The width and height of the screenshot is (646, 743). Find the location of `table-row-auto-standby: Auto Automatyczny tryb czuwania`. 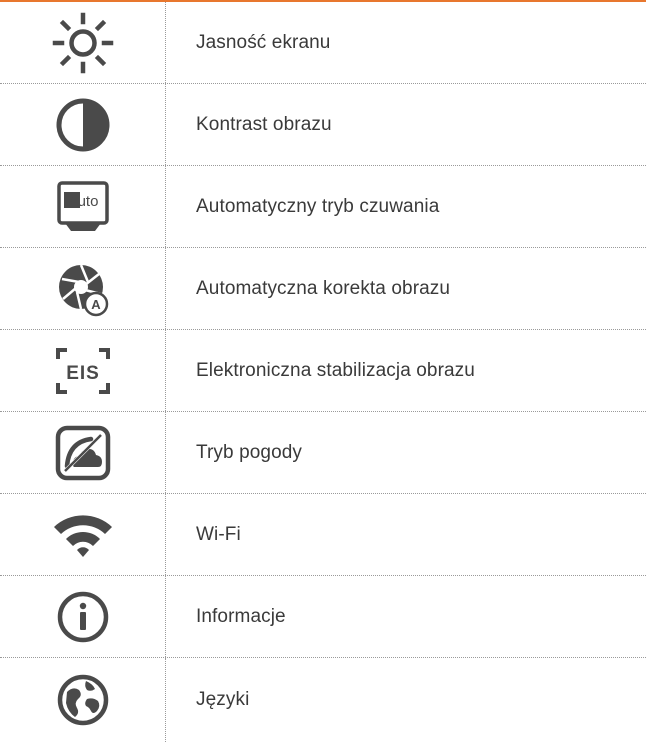

table-row-auto-standby: Auto Automatyczny tryb czuwania is located at coordinates (323, 207).